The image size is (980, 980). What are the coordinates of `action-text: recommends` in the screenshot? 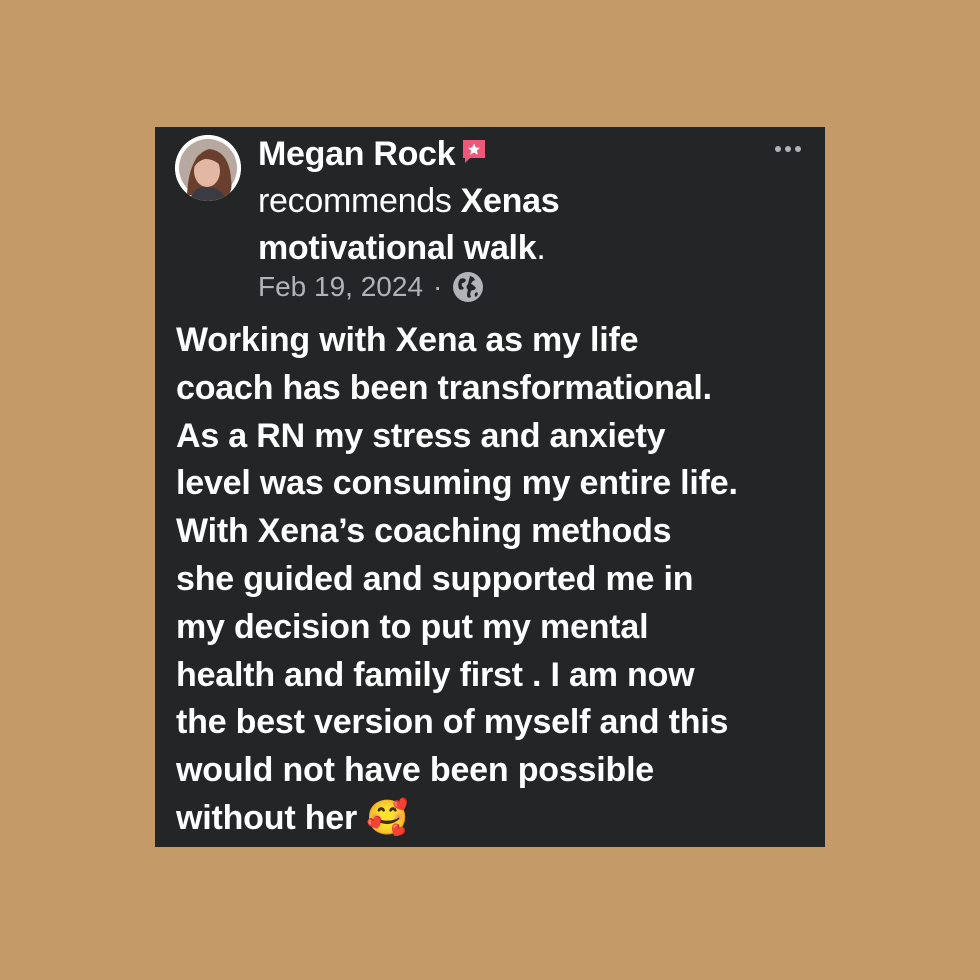 It's located at (355, 201).